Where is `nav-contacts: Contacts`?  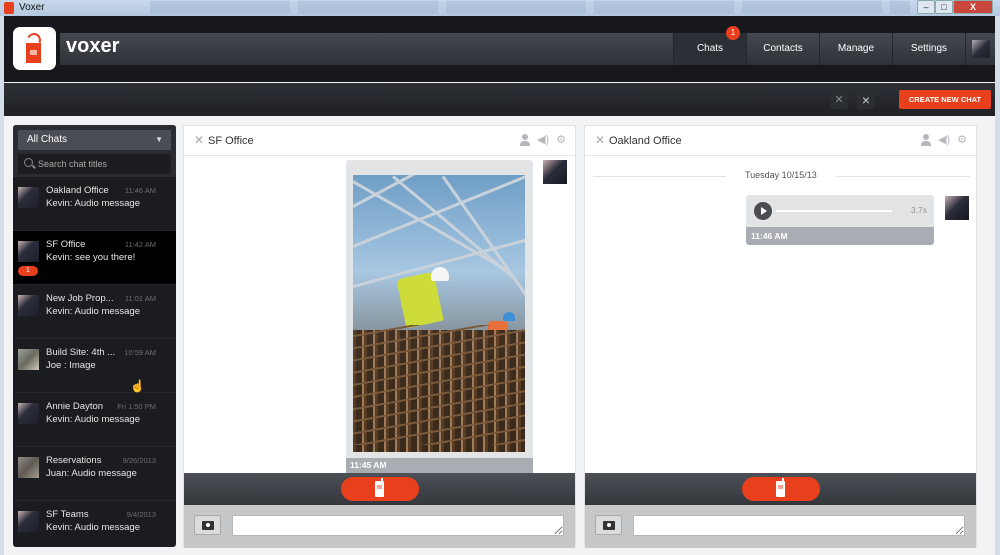 nav-contacts: Contacts is located at coordinates (782, 49).